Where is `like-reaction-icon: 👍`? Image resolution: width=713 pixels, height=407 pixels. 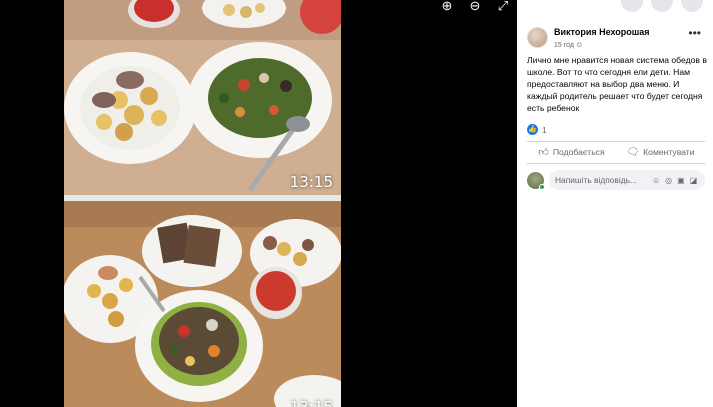 like-reaction-icon: 👍 is located at coordinates (532, 129).